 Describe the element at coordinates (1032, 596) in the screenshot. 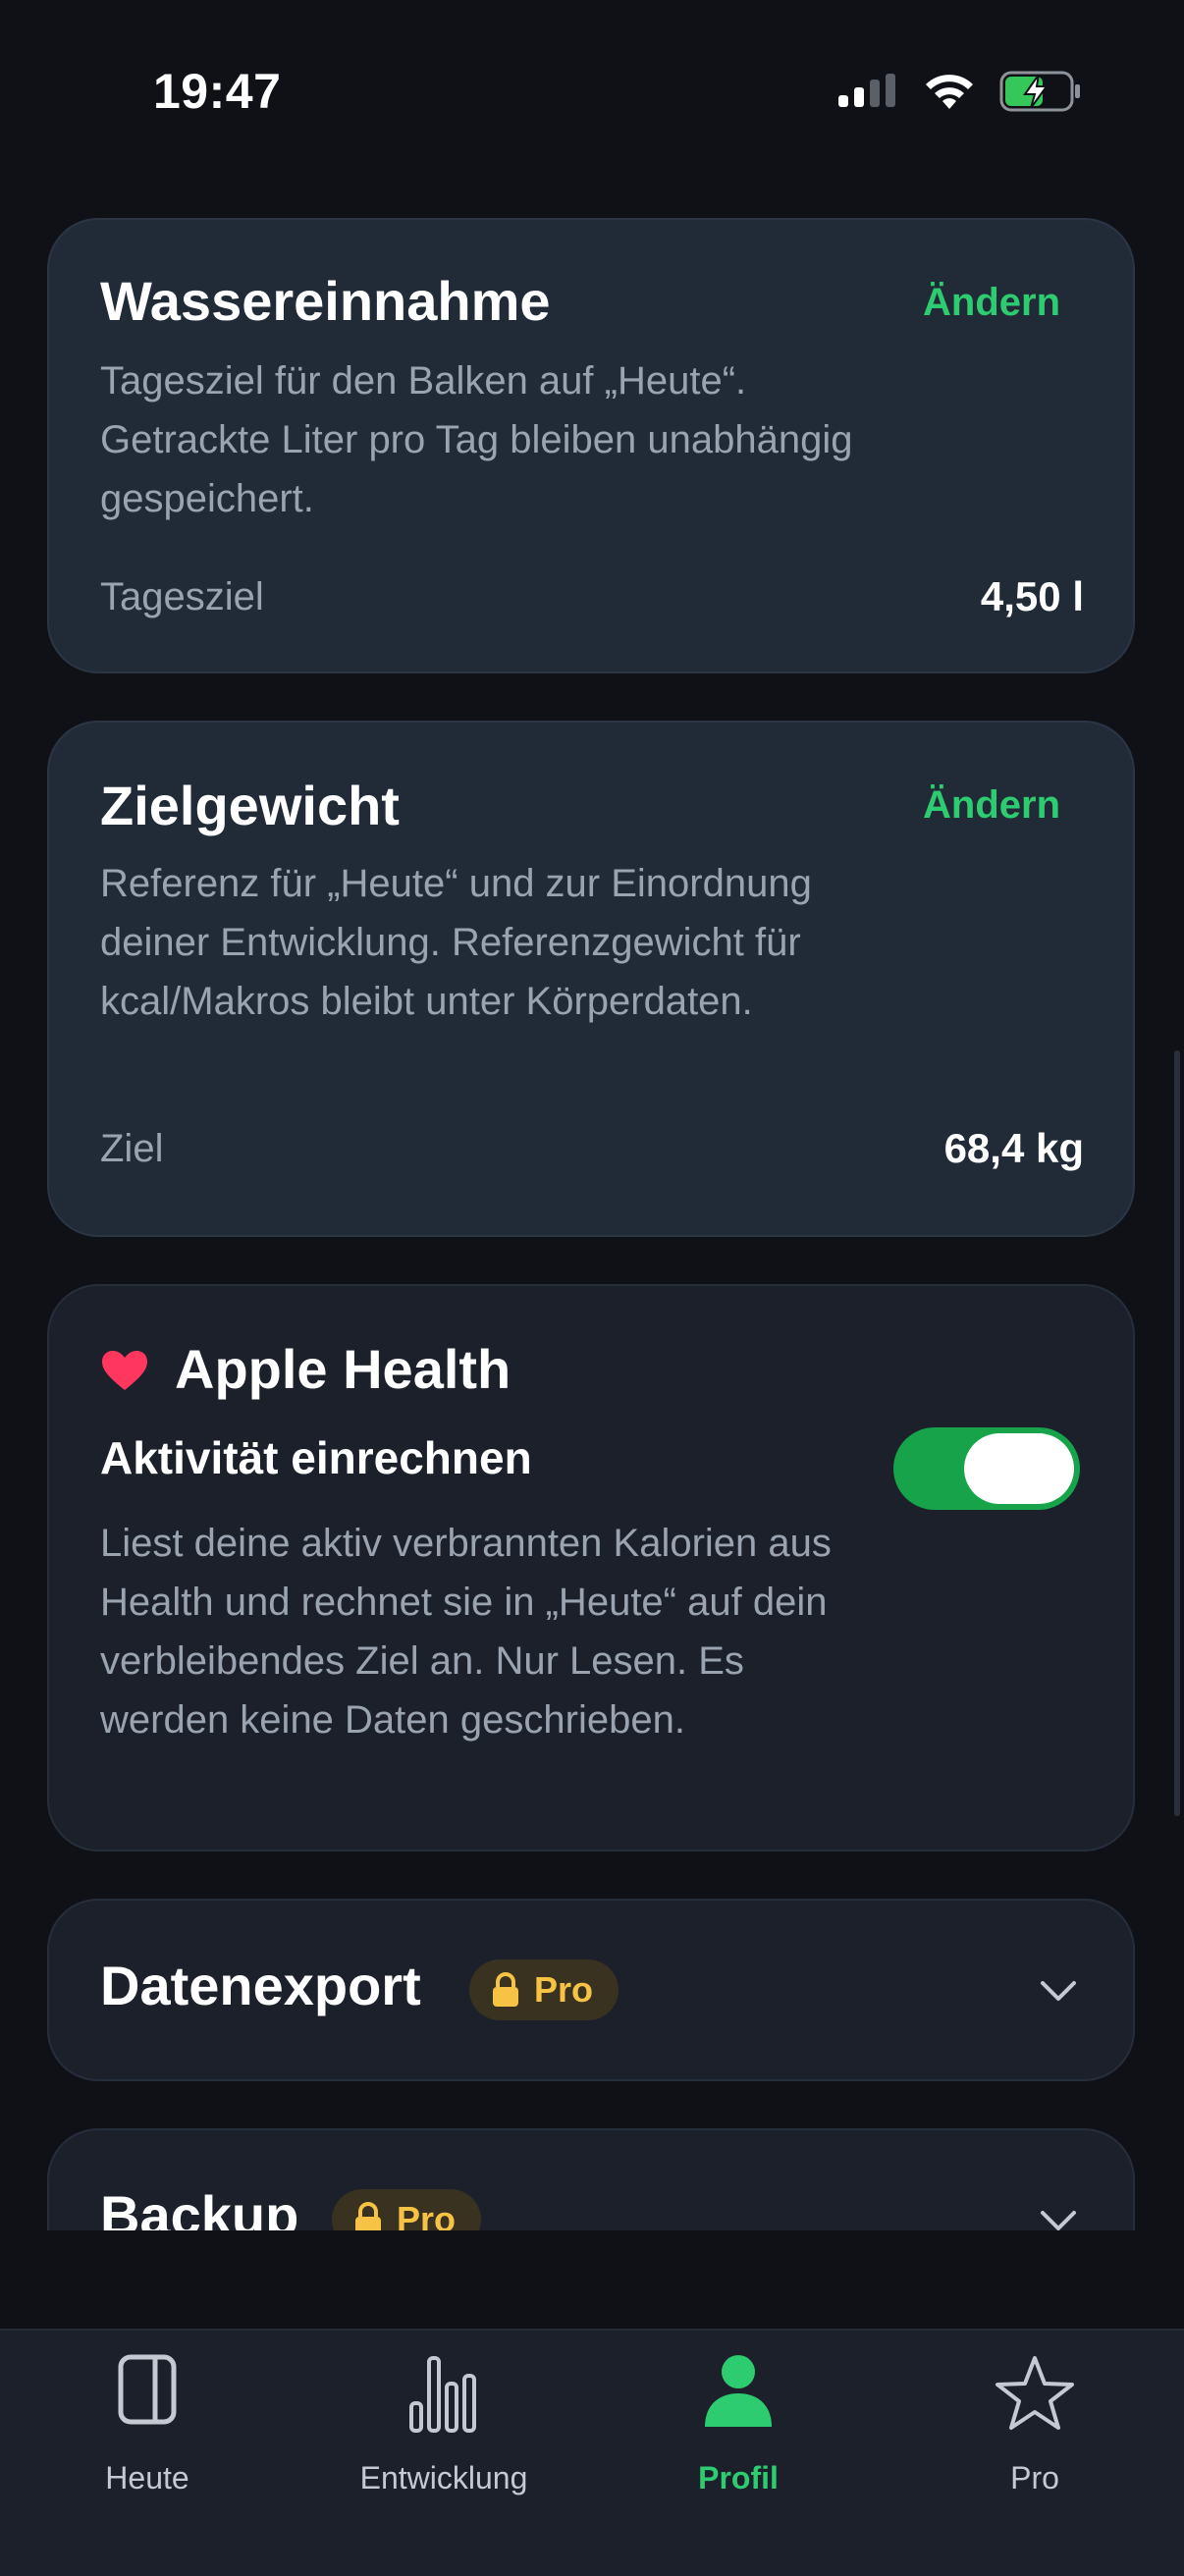

I see `daily-goal-value: 4,50 l` at that location.